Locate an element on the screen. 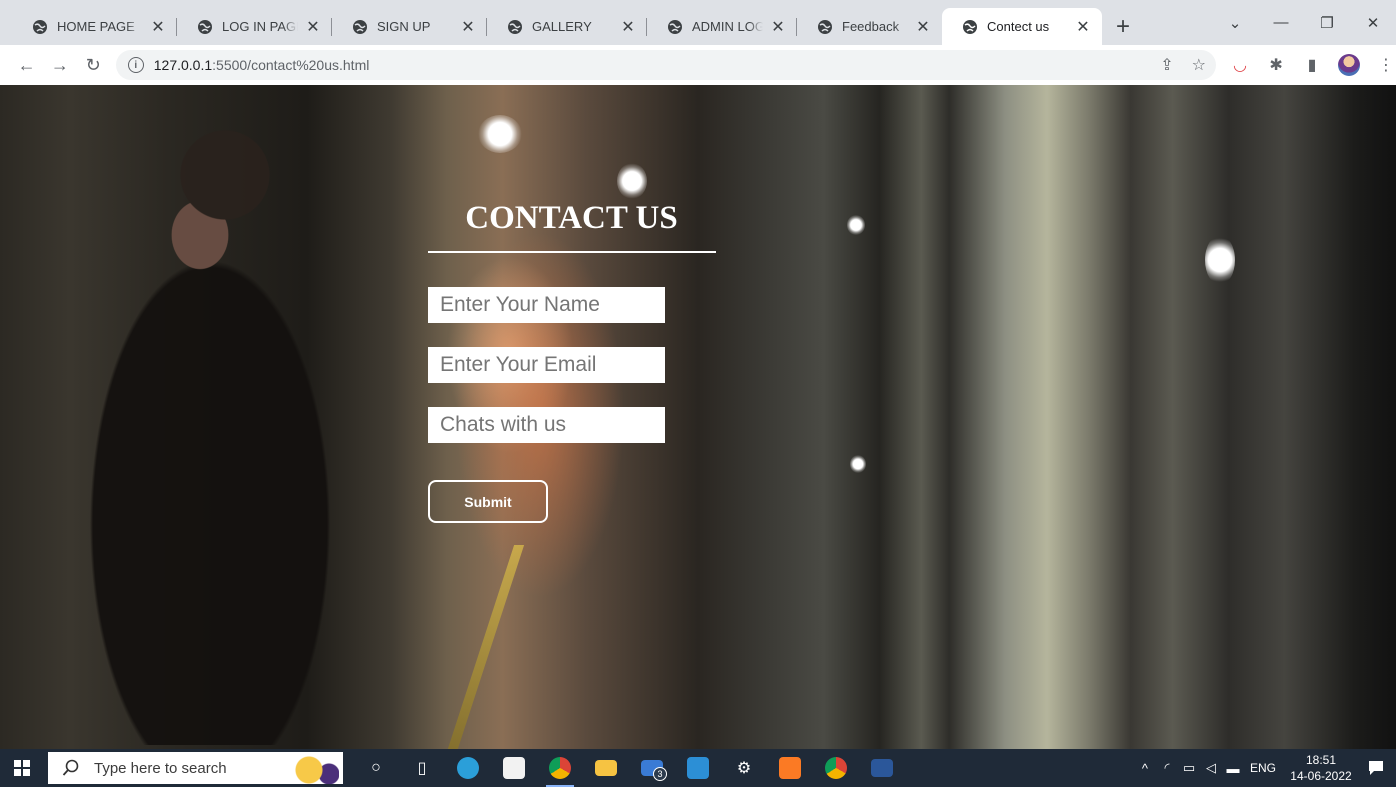 This screenshot has height=787, width=1396. tablet-icon: ▭ is located at coordinates (1189, 768).